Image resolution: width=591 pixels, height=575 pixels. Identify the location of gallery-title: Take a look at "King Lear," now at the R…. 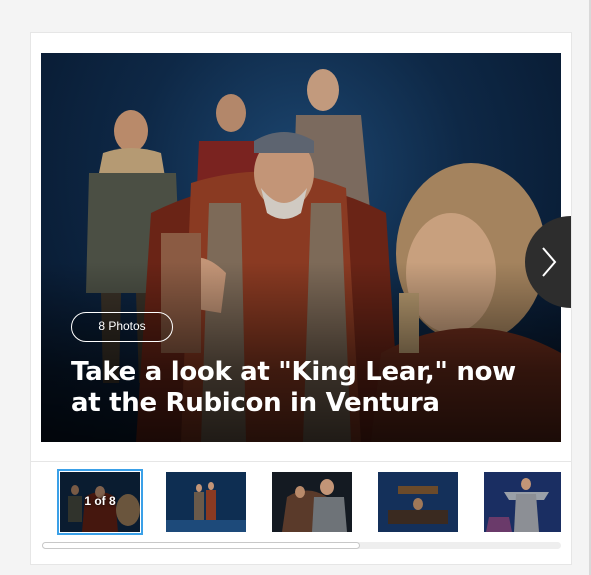
(306, 388).